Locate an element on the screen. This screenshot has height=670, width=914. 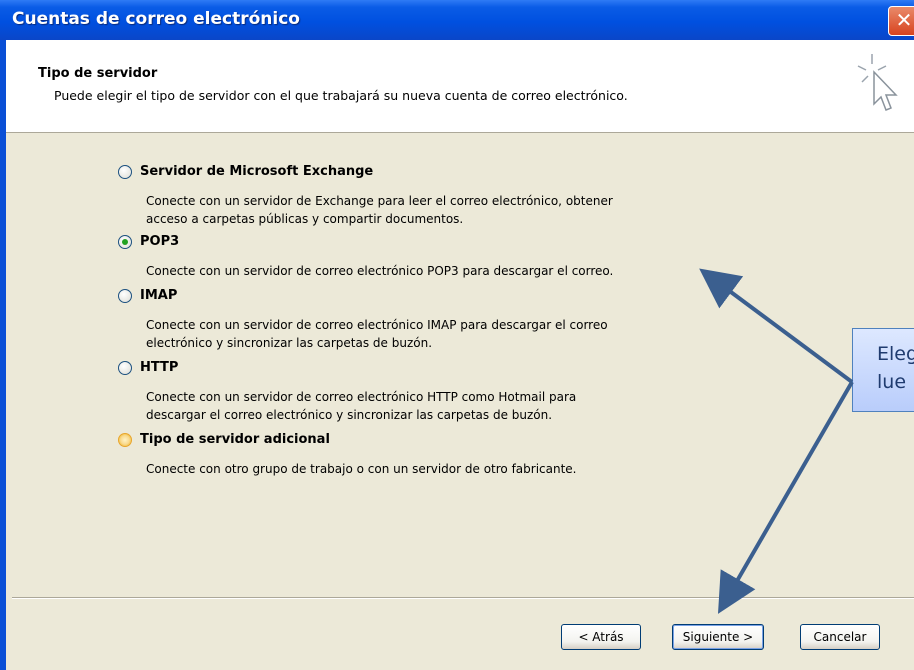
annotation-arrows is located at coordinates (776, 441).